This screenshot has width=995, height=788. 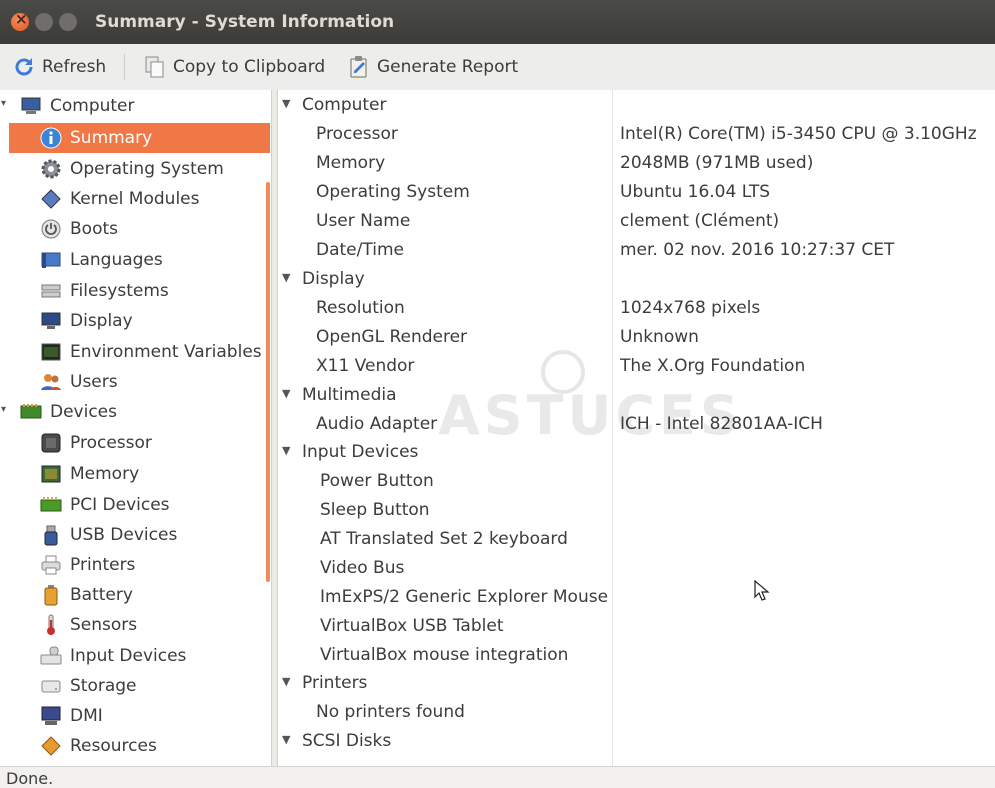 What do you see at coordinates (111, 443) in the screenshot?
I see `sidebar-item-label: Processor` at bounding box center [111, 443].